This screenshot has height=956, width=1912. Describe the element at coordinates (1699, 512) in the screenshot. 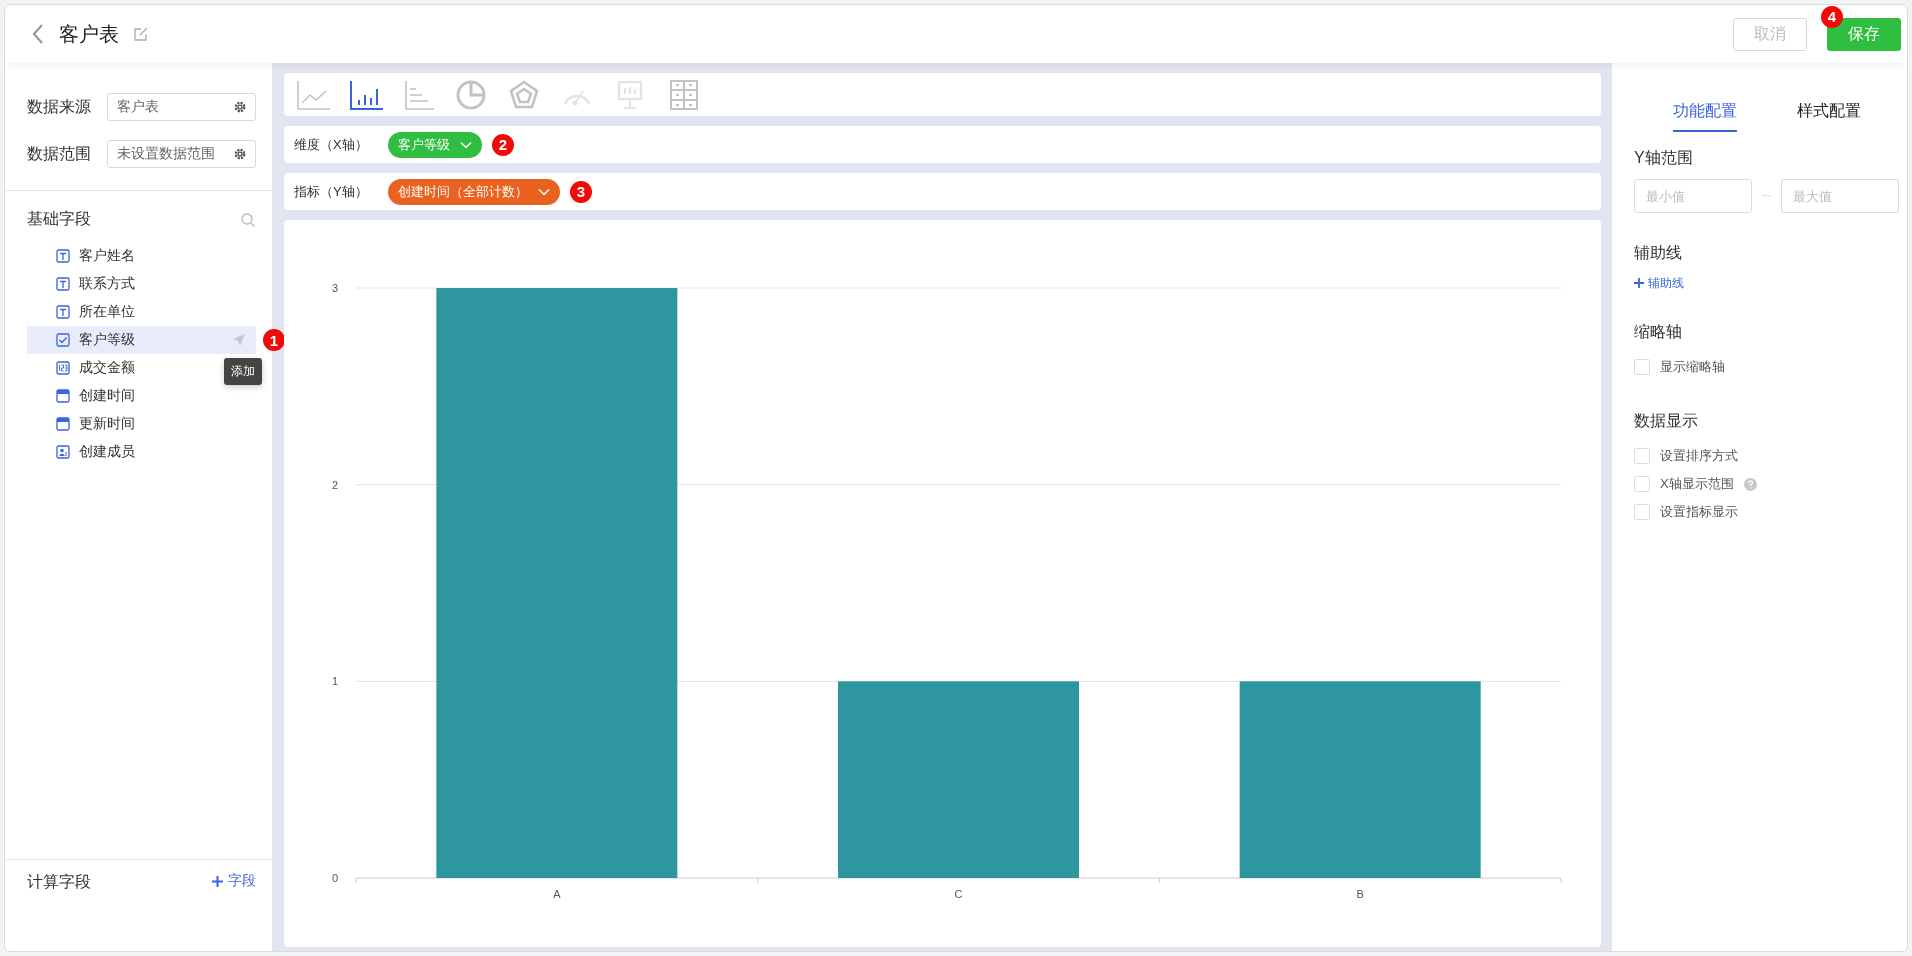

I see `checkbox-label: 设置指标显示` at that location.